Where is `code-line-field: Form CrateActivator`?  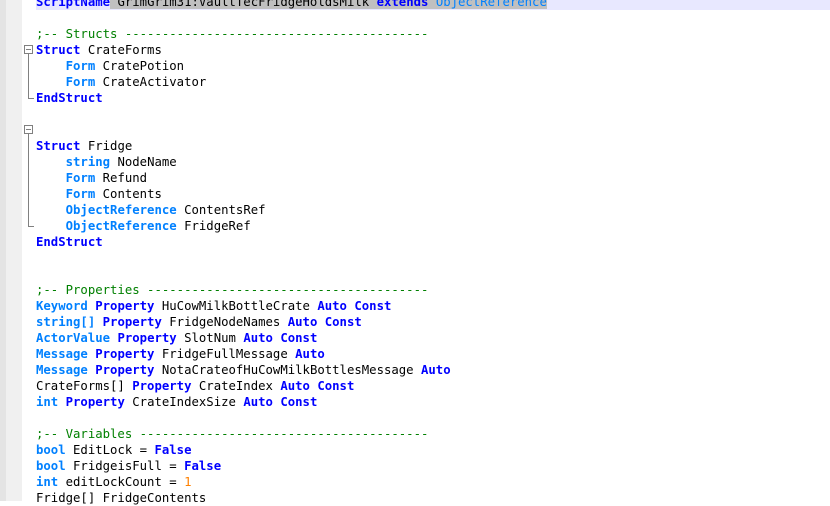 code-line-field: Form CrateActivator is located at coordinates (433, 82).